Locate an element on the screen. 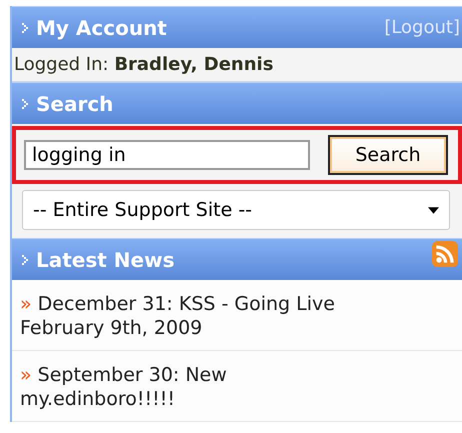 The image size is (462, 433). caret-icon is located at coordinates (433, 210).